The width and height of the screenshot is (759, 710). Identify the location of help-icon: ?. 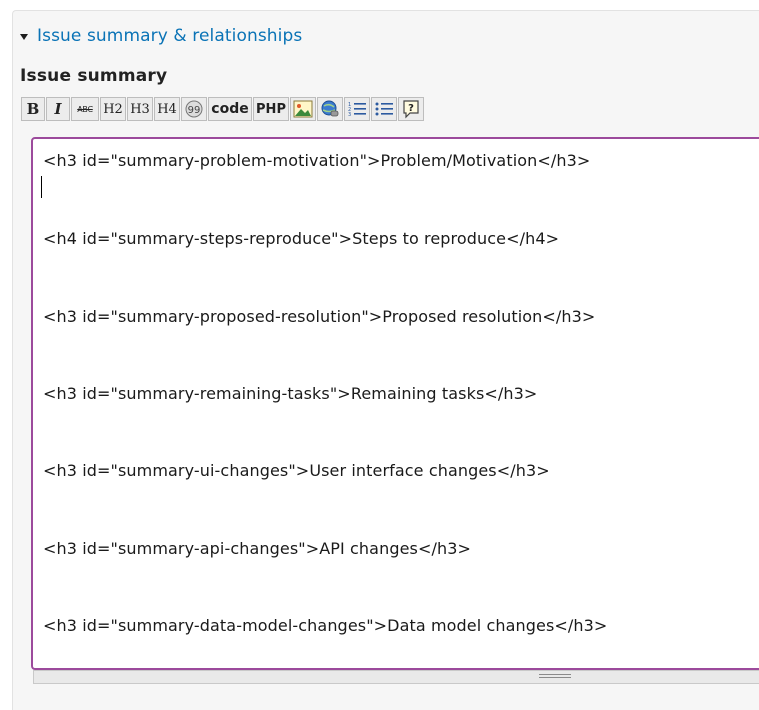
(411, 109).